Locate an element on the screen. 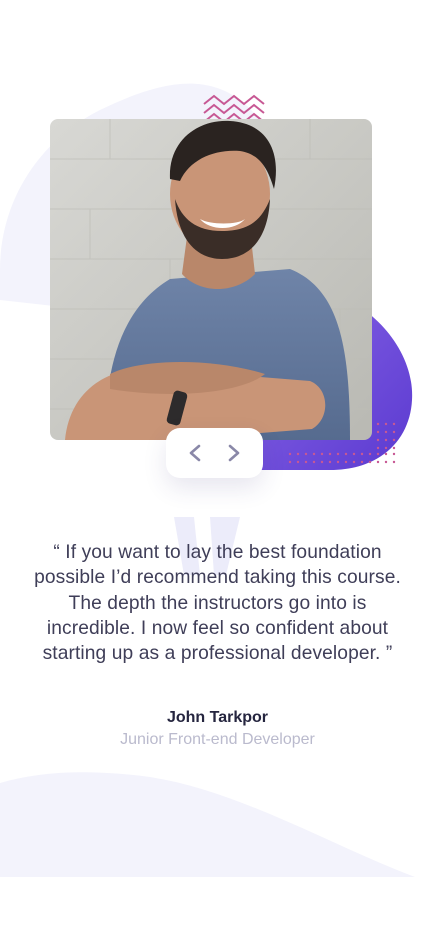 This screenshot has width=435, height=946. background-blob-bottom is located at coordinates (207, 824).